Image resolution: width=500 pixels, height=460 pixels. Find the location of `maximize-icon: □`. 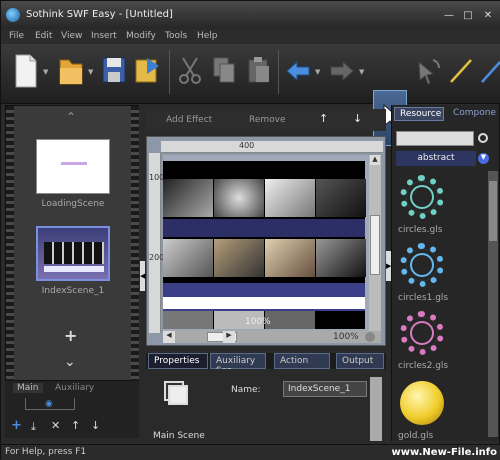

maximize-icon: □ is located at coordinates (468, 15).